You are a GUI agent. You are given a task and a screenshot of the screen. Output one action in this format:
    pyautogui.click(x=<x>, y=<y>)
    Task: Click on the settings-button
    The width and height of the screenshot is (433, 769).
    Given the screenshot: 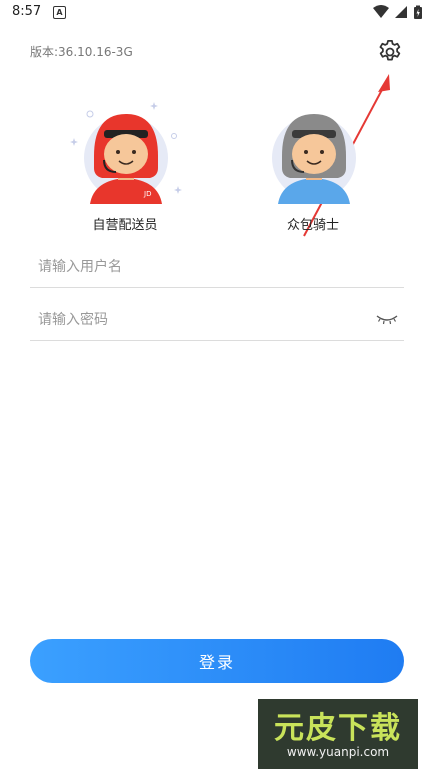 What is the action you would take?
    pyautogui.click(x=390, y=52)
    